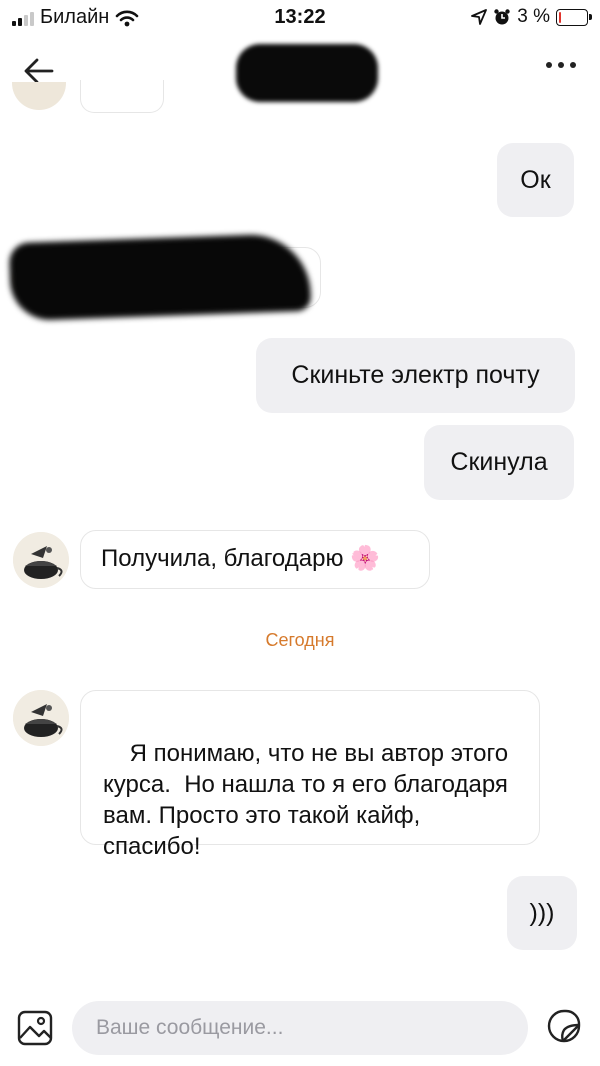 The width and height of the screenshot is (600, 1066). Describe the element at coordinates (564, 1026) in the screenshot. I see `sticker-icon` at that location.